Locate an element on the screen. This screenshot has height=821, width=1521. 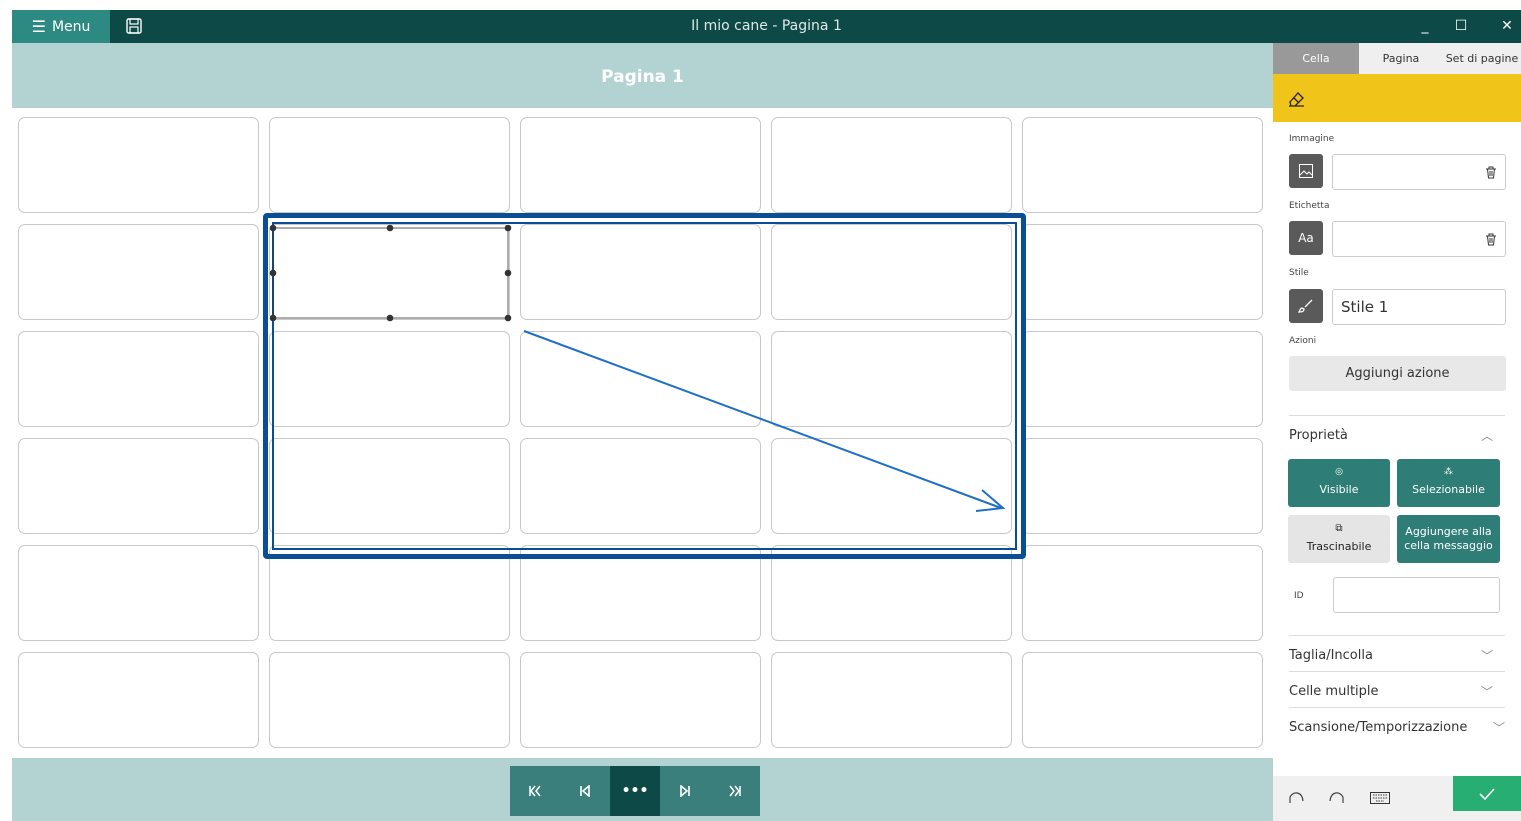
properties-title: Proprietà is located at coordinates (1318, 435).